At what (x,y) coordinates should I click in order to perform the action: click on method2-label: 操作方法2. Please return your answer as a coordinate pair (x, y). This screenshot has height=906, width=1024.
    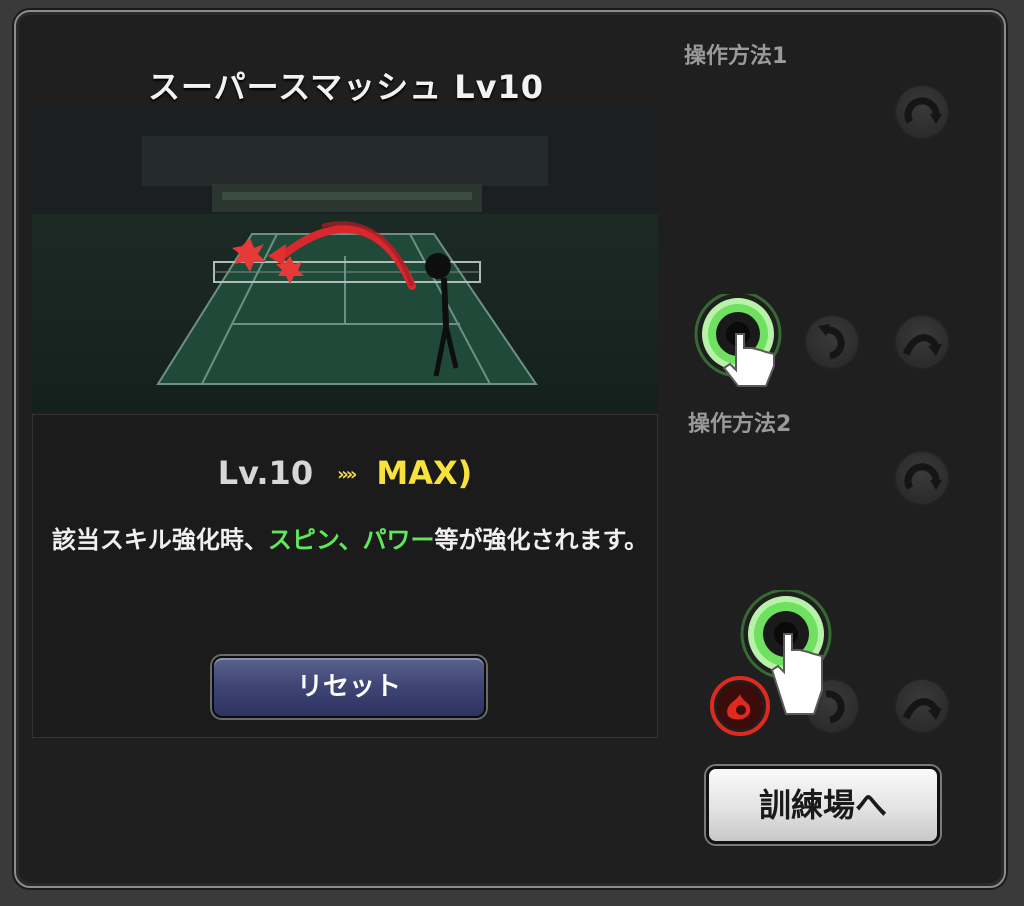
    Looking at the image, I should click on (740, 424).